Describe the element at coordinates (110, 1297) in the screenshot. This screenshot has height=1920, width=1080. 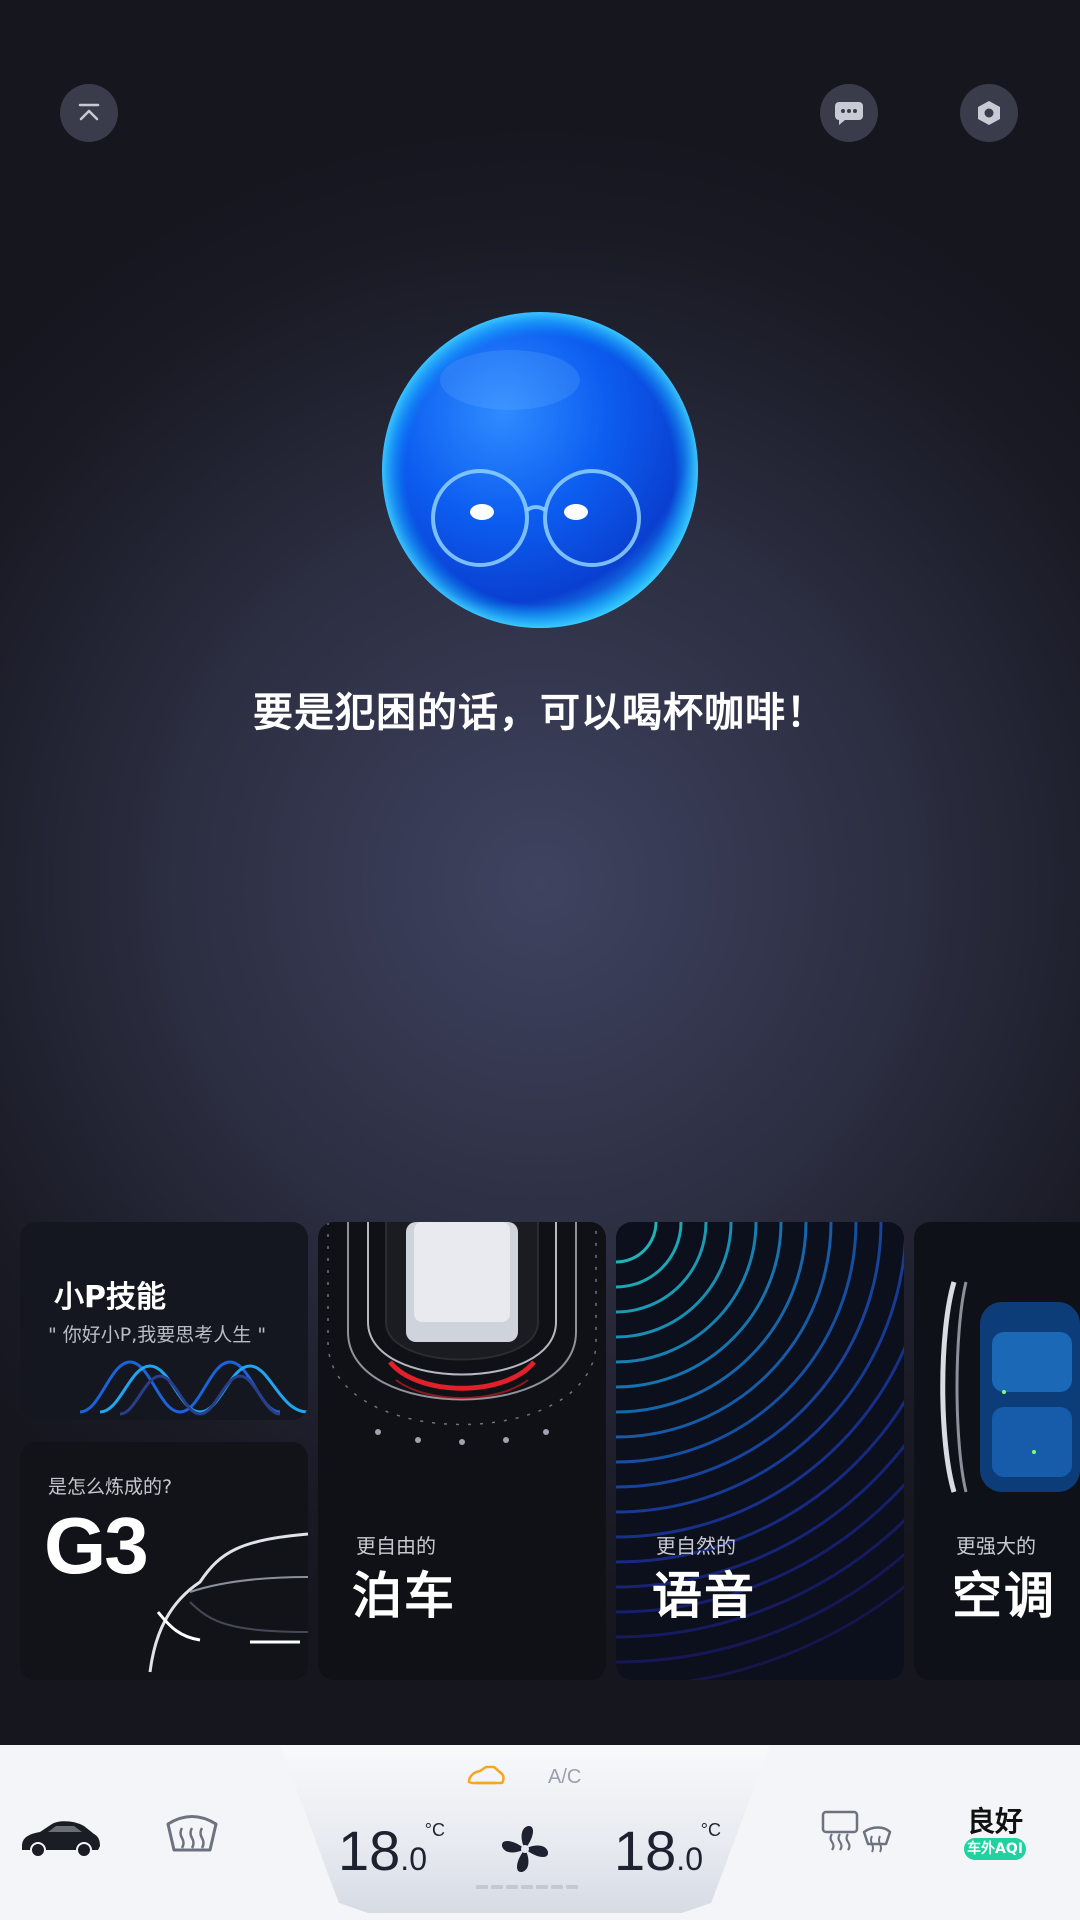
I see `skills-title: 小P技能` at that location.